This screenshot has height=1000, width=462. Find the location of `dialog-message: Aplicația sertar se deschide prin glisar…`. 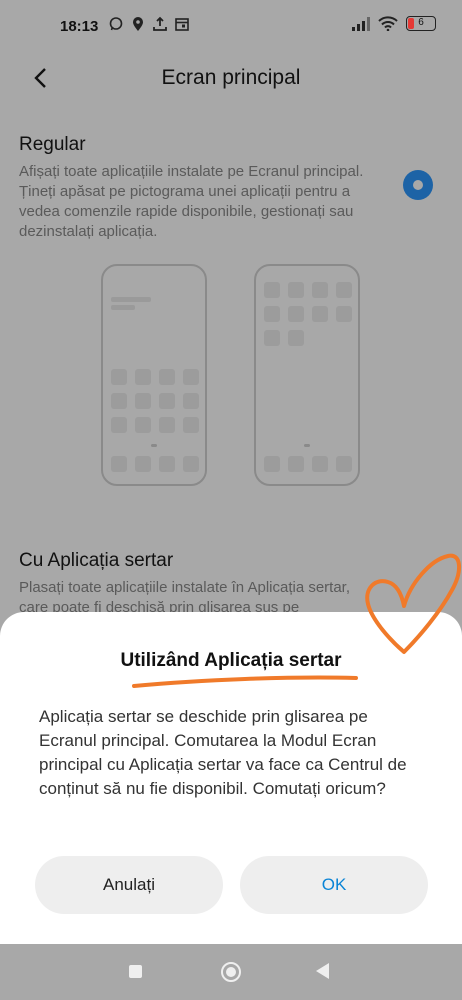

dialog-message: Aplicația sertar se deschide prin glisar… is located at coordinates (223, 752).